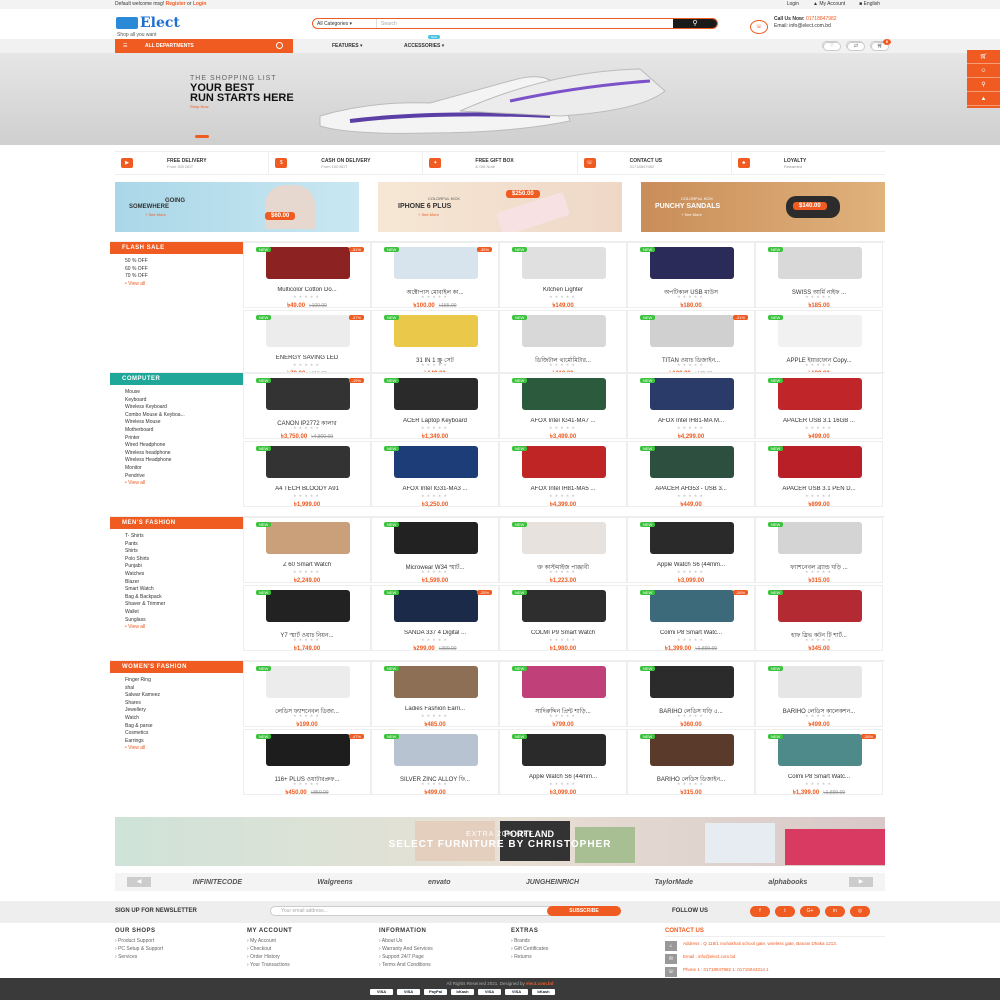  What do you see at coordinates (860, 911) in the screenshot?
I see `rss-icon: ◎` at bounding box center [860, 911].